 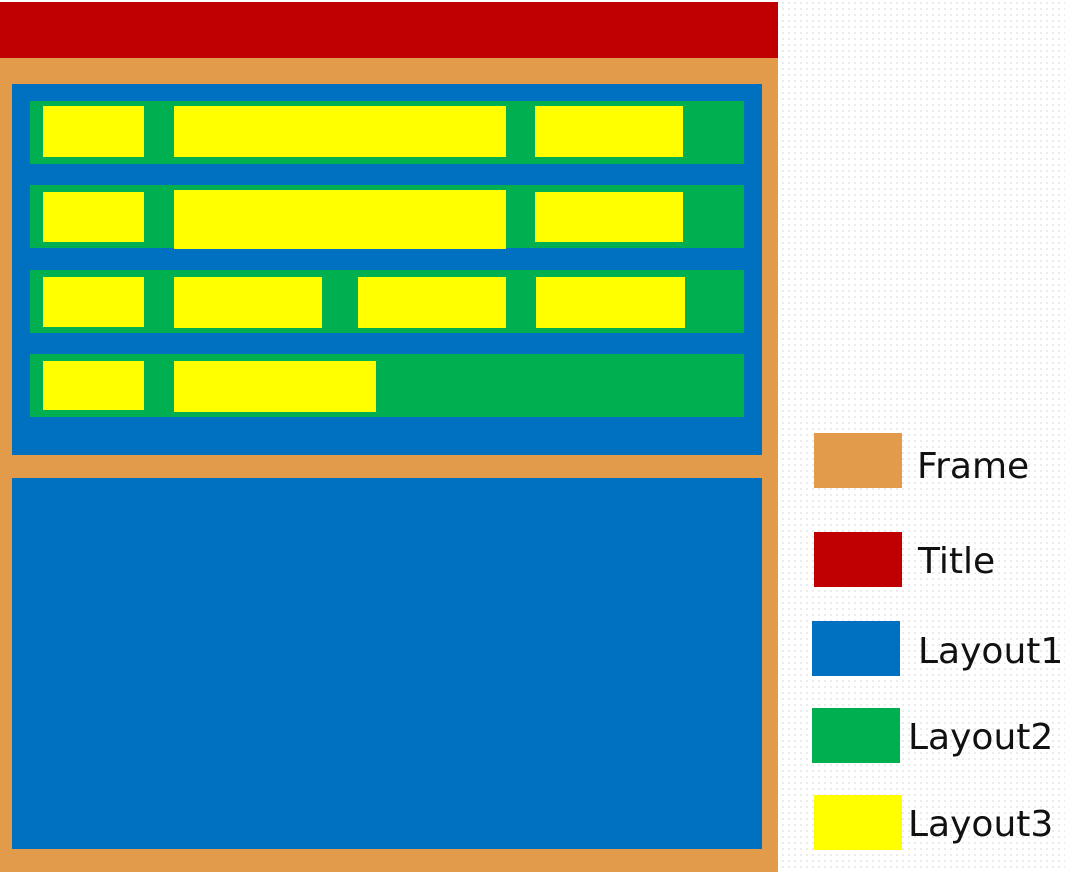 What do you see at coordinates (609, 217) in the screenshot?
I see `layout3-cell-r2-c3` at bounding box center [609, 217].